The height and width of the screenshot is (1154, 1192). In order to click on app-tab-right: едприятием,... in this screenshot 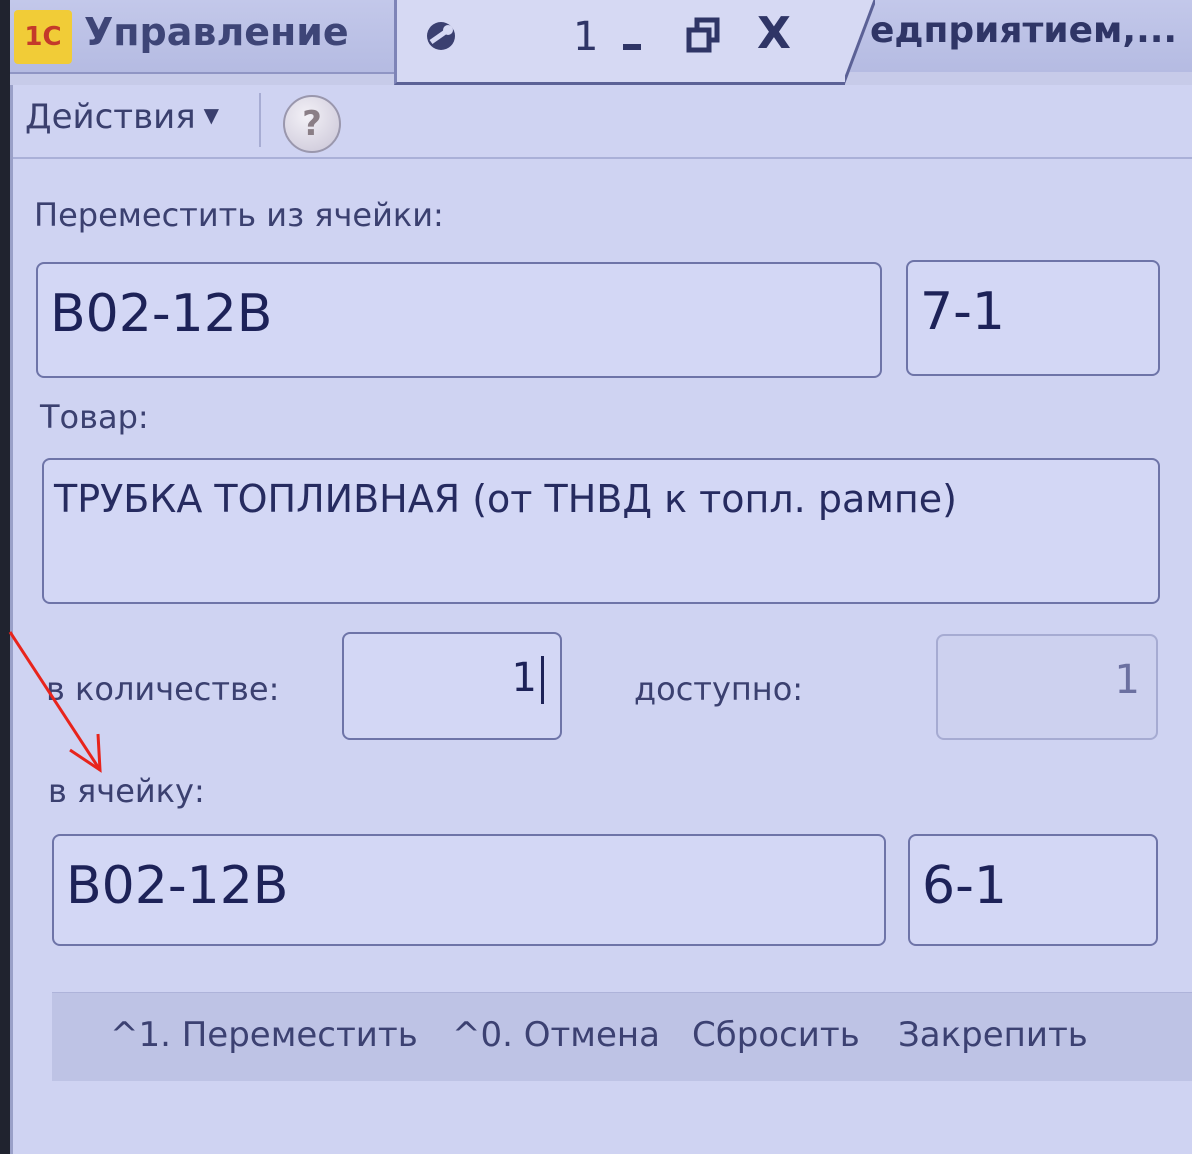, I will do `click(1017, 36)`.